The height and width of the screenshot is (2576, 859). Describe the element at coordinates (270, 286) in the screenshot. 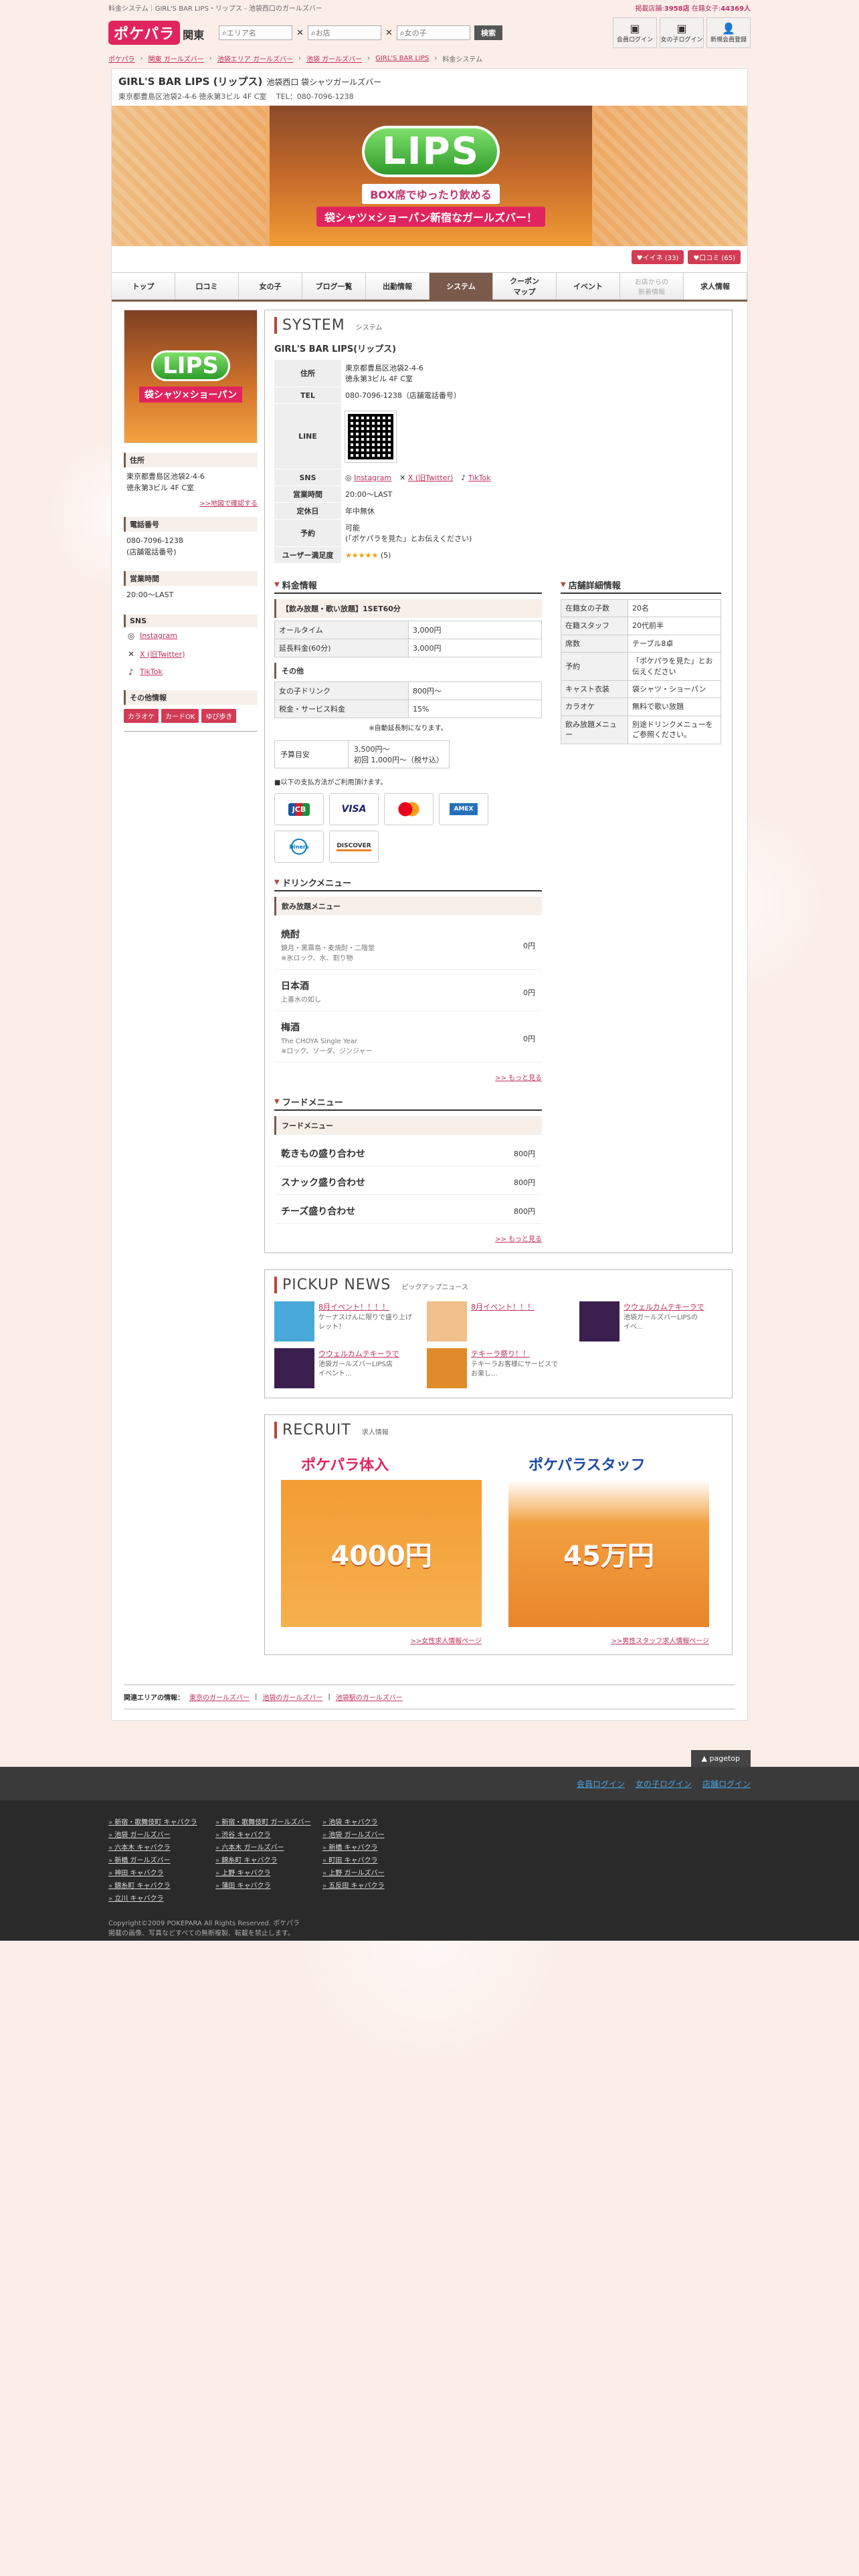

I see `tab-girls: 女の子` at that location.